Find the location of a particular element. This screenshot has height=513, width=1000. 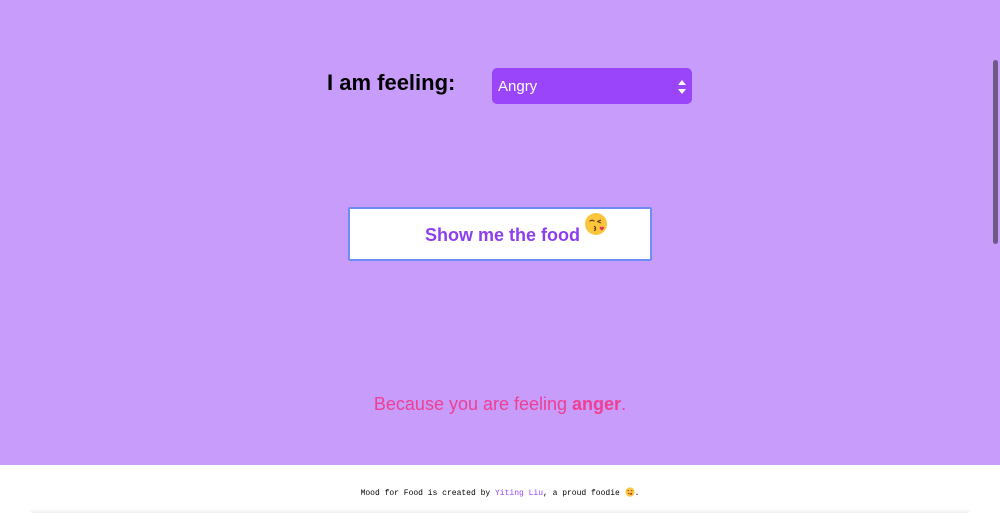

face-savoring-food-icon is located at coordinates (630, 492).